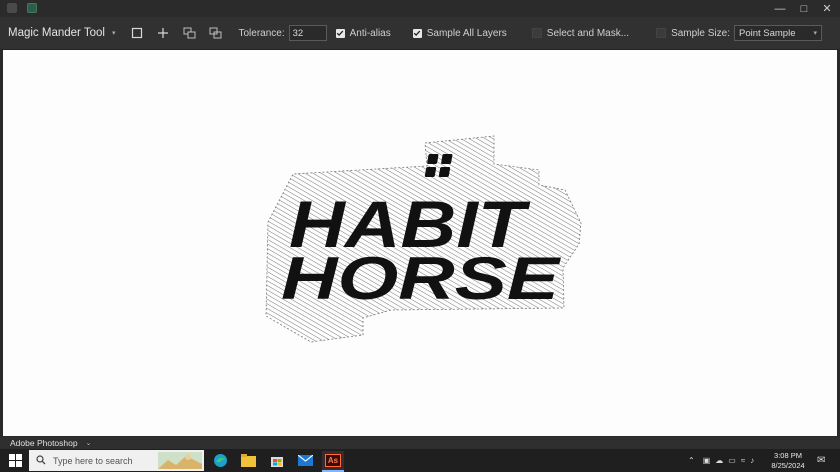 The width and height of the screenshot is (840, 472). What do you see at coordinates (44, 443) in the screenshot?
I see `status-app-name: Adobe Photoshop` at bounding box center [44, 443].